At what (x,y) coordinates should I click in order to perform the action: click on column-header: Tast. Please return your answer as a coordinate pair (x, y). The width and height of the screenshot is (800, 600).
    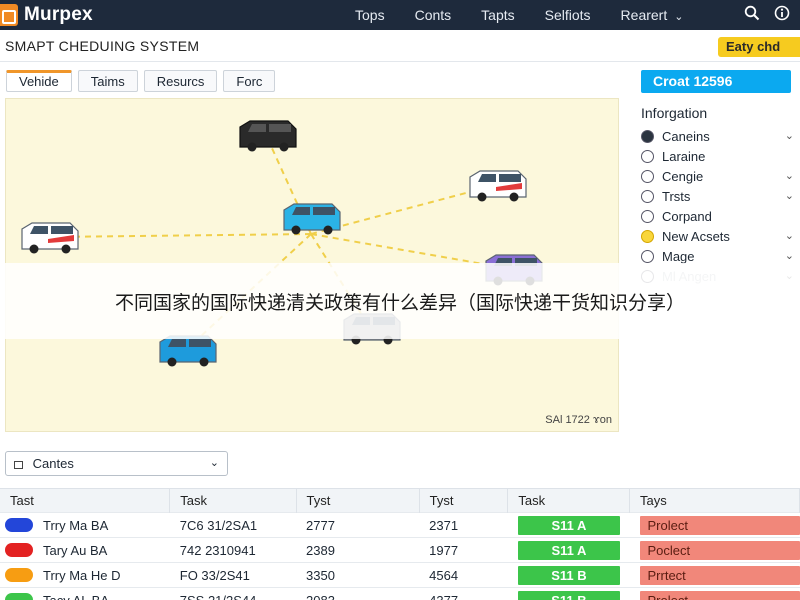
    Looking at the image, I should click on (85, 500).